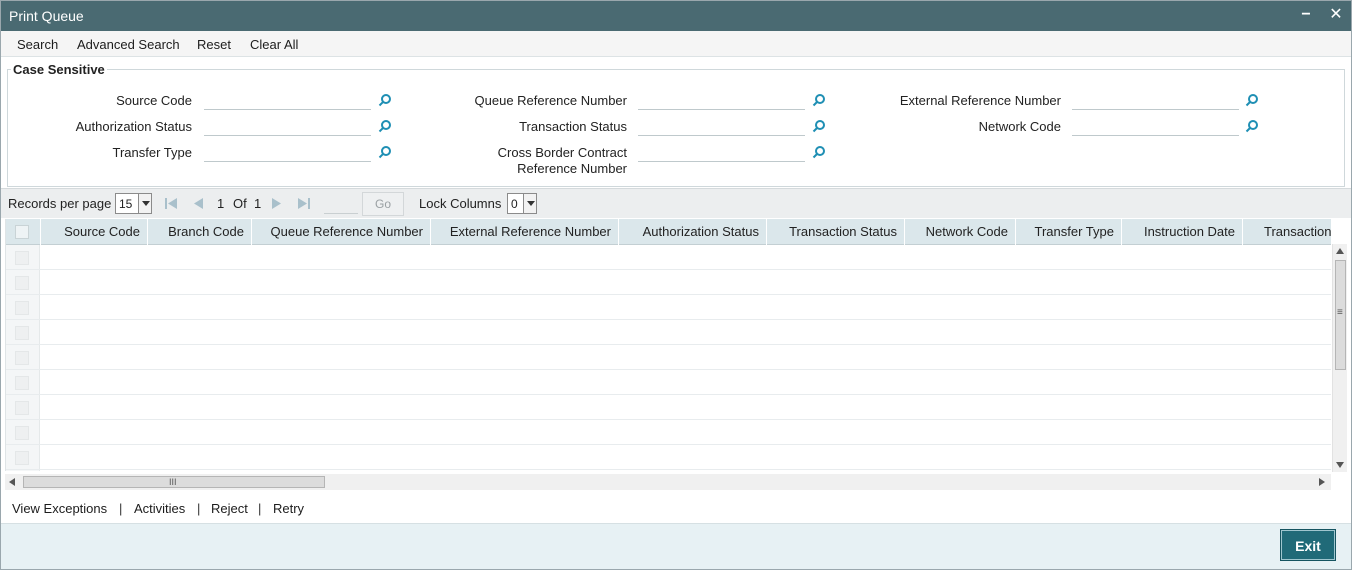  What do you see at coordinates (980, 100) in the screenshot?
I see `external-reference-number-label: External Reference Number` at bounding box center [980, 100].